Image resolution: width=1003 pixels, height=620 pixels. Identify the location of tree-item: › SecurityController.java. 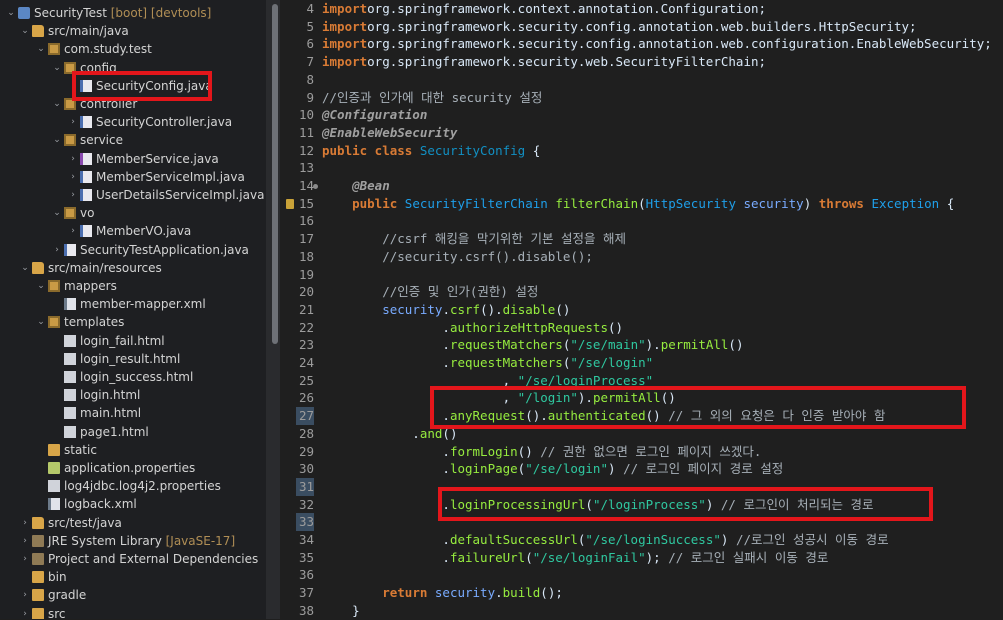
(150, 122).